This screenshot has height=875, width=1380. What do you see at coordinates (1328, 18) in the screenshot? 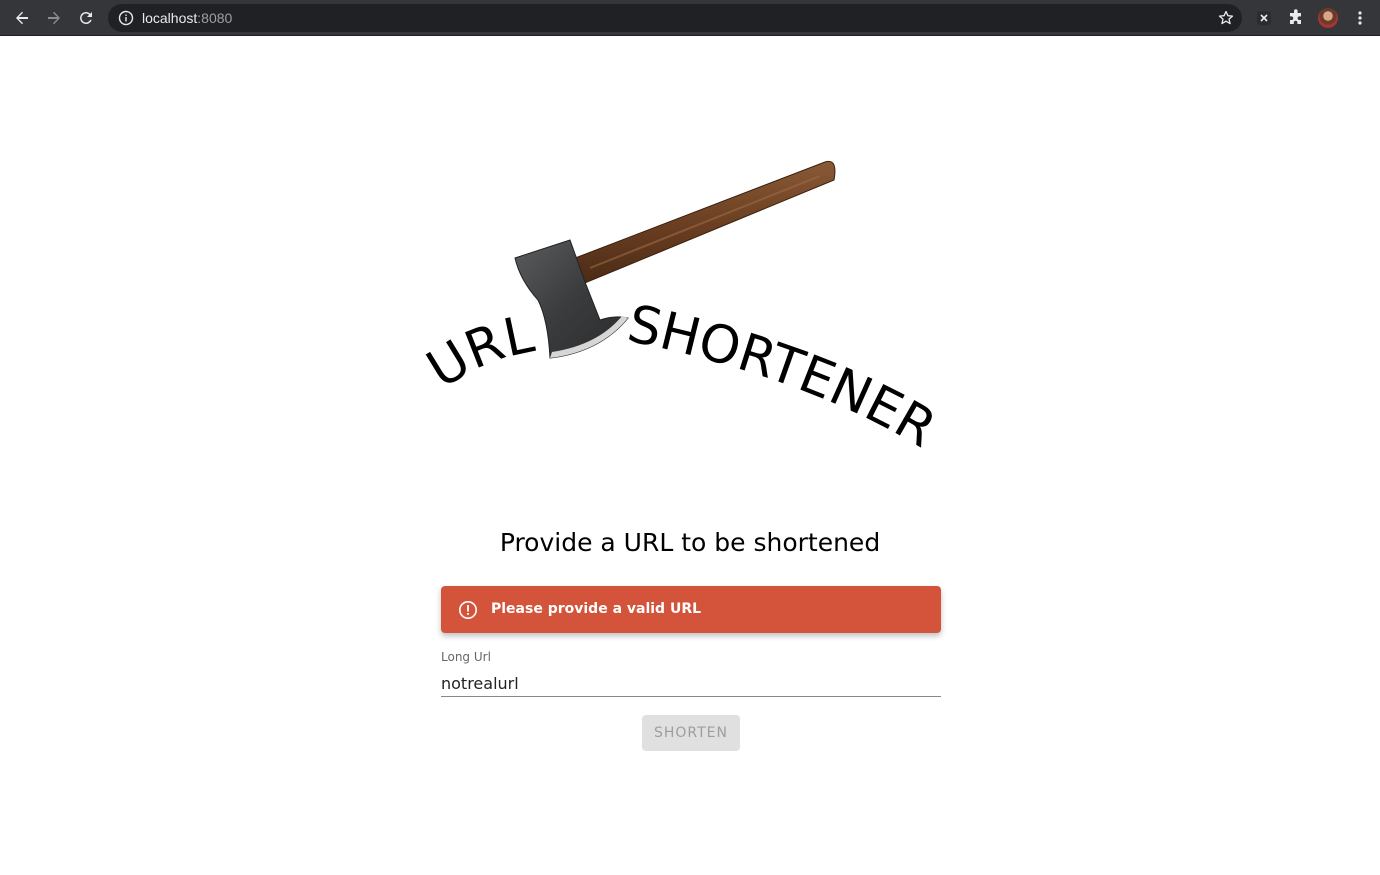
I see `profile-avatar` at bounding box center [1328, 18].